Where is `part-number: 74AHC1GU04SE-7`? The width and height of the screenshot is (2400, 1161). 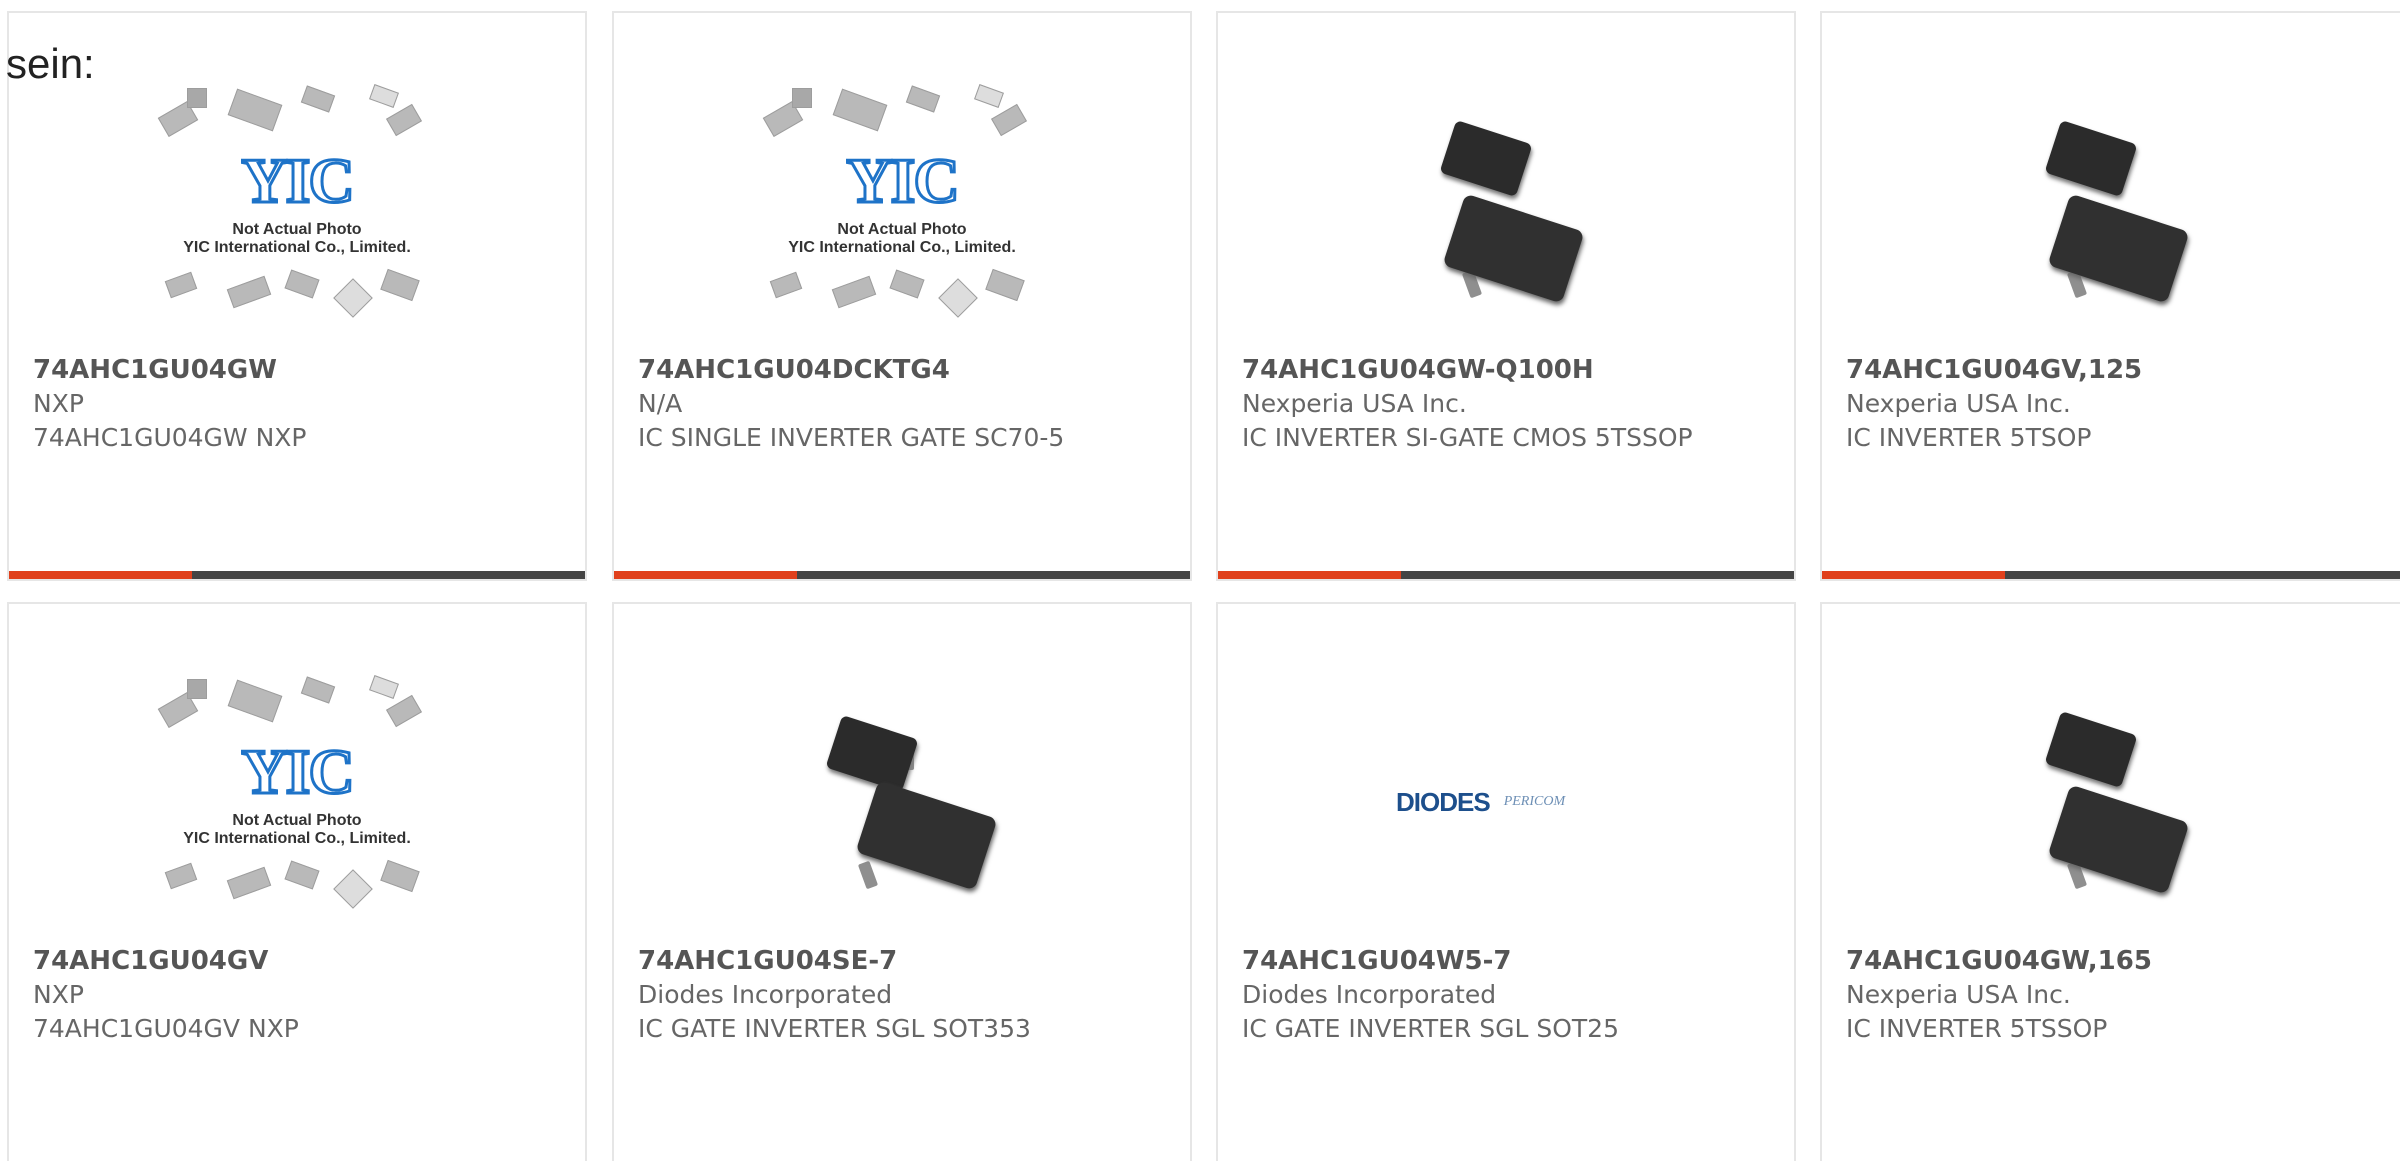 part-number: 74AHC1GU04SE-7 is located at coordinates (888, 961).